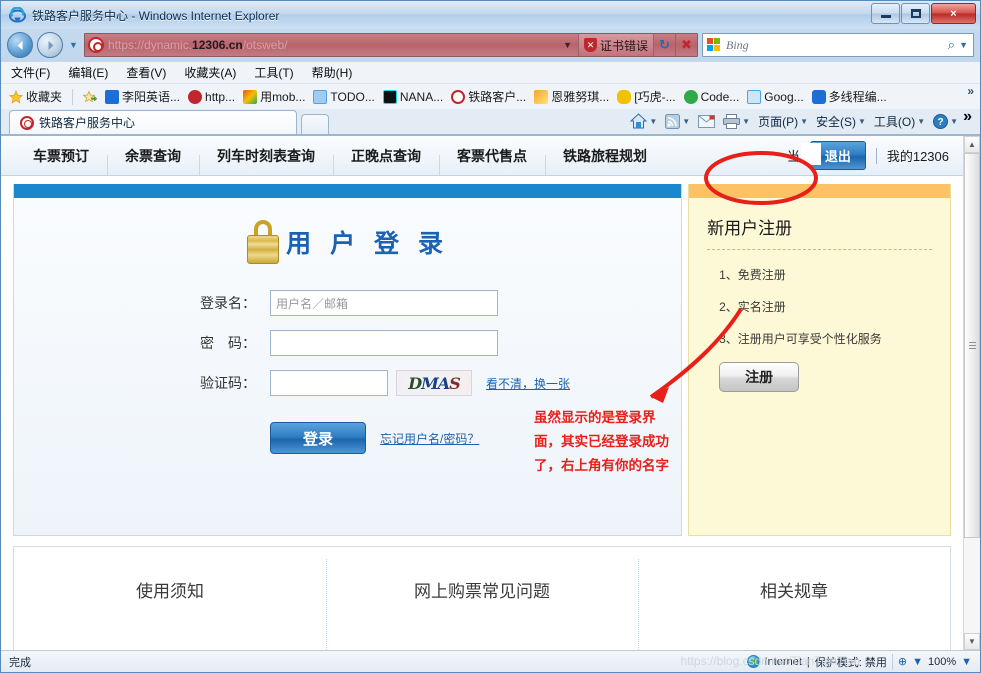 The width and height of the screenshot is (981, 673). I want to click on search-dropdown-icon: ▼, so click(965, 45).